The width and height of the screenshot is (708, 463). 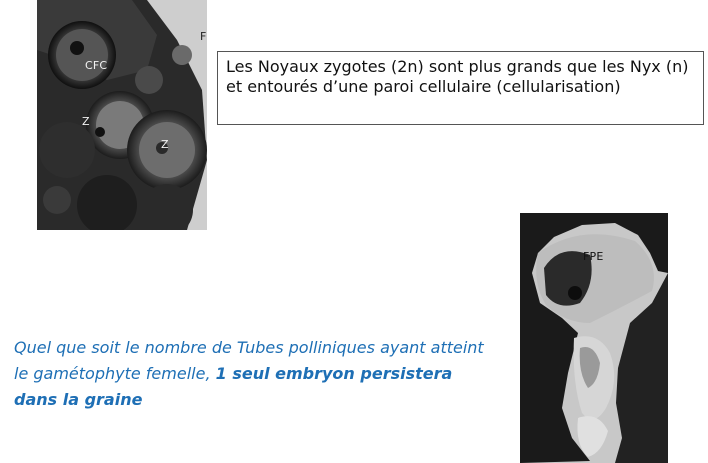 I want to click on micrograph-zygotes-image, so click(x=122, y=115).